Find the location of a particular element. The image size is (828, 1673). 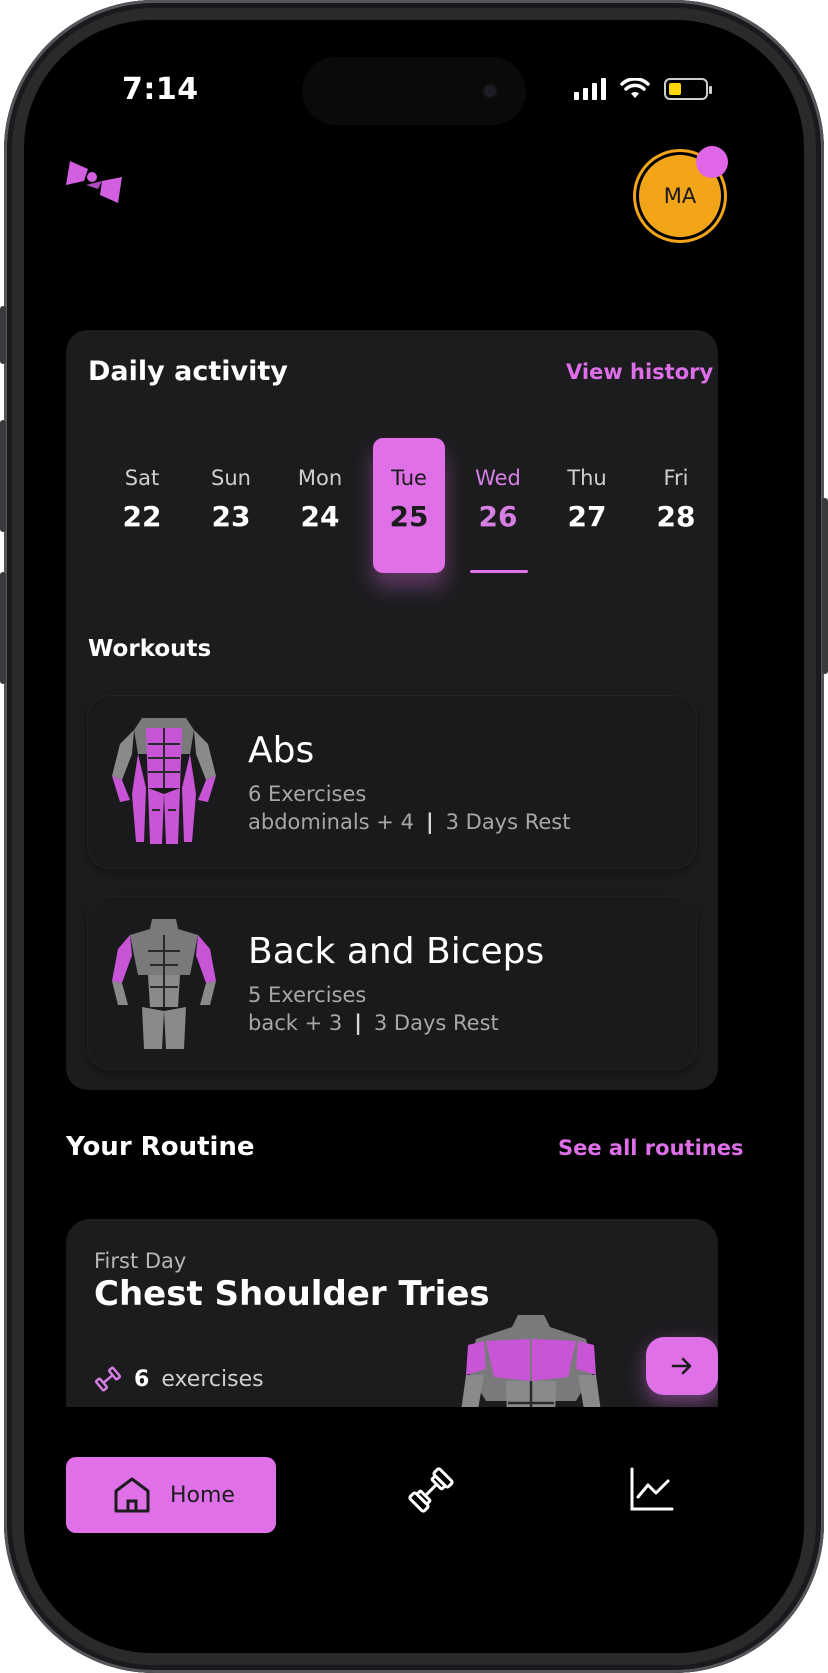

workout-exercises: 5 Exercises is located at coordinates (307, 995).